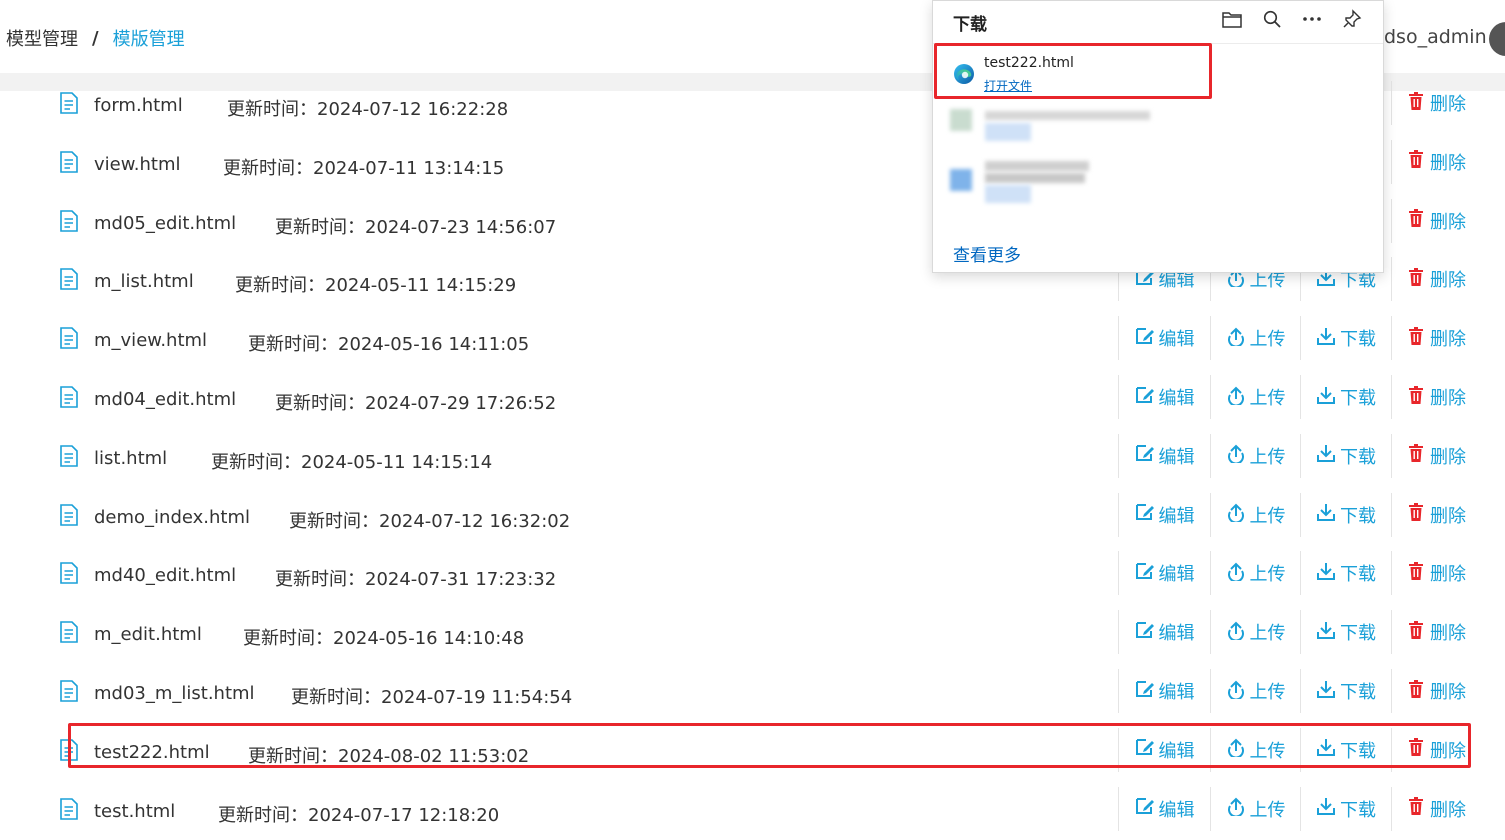 This screenshot has height=840, width=1505. I want to click on search-icon, so click(1272, 19).